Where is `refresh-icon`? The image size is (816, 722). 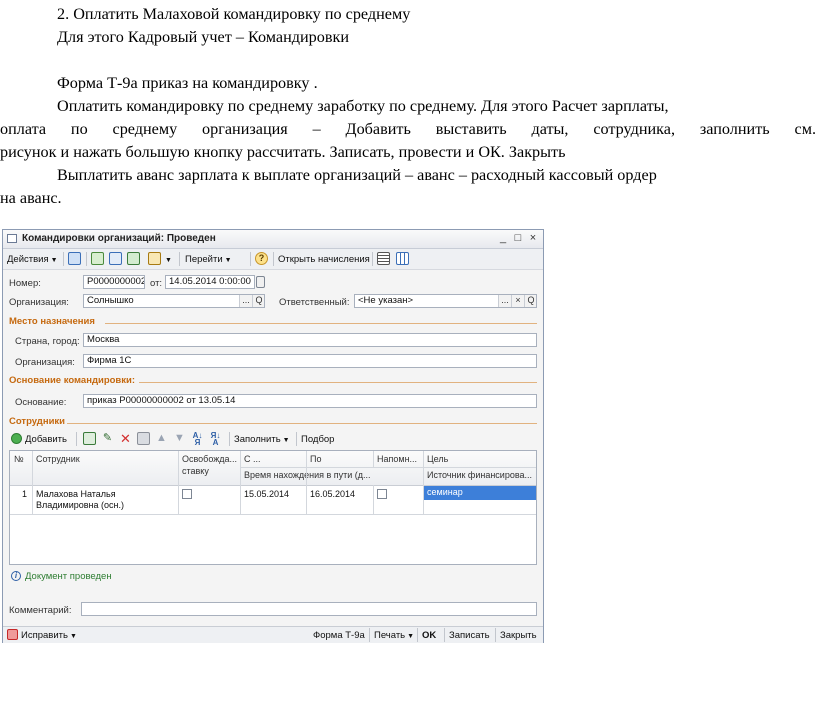
refresh-icon is located at coordinates (115, 258).